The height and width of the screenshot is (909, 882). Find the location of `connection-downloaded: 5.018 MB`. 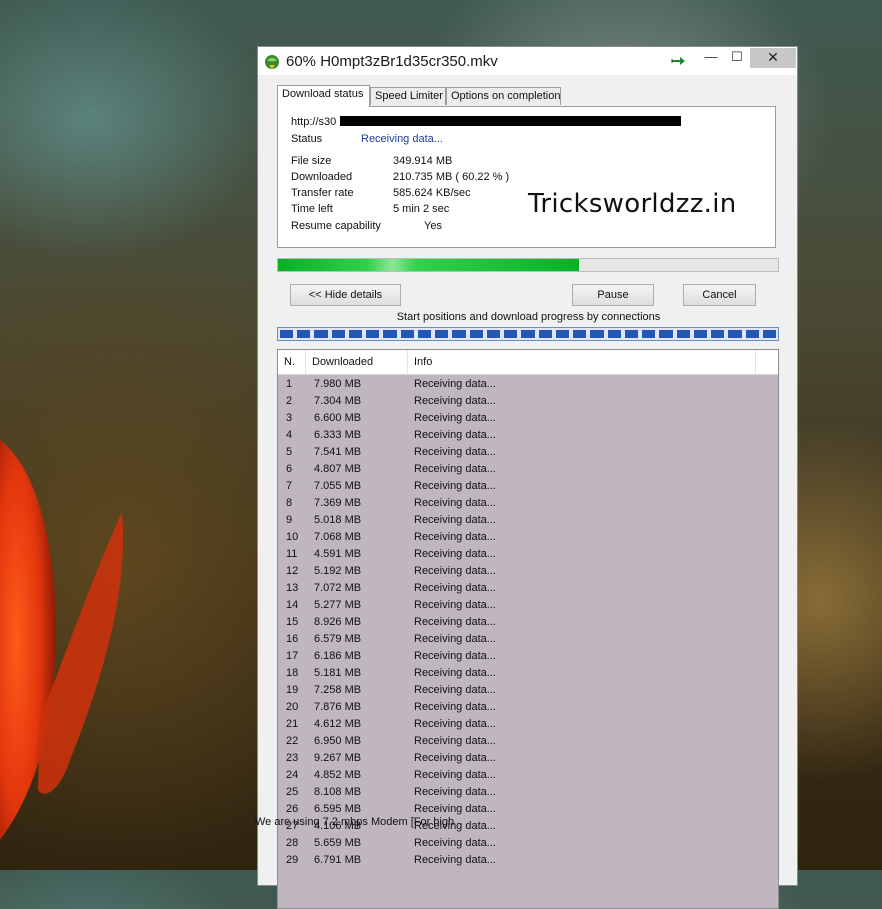

connection-downloaded: 5.018 MB is located at coordinates (338, 520).